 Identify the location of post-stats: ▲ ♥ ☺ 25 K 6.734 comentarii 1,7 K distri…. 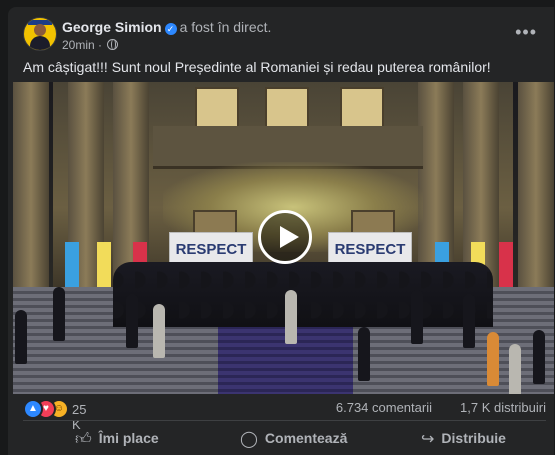
(284, 414).